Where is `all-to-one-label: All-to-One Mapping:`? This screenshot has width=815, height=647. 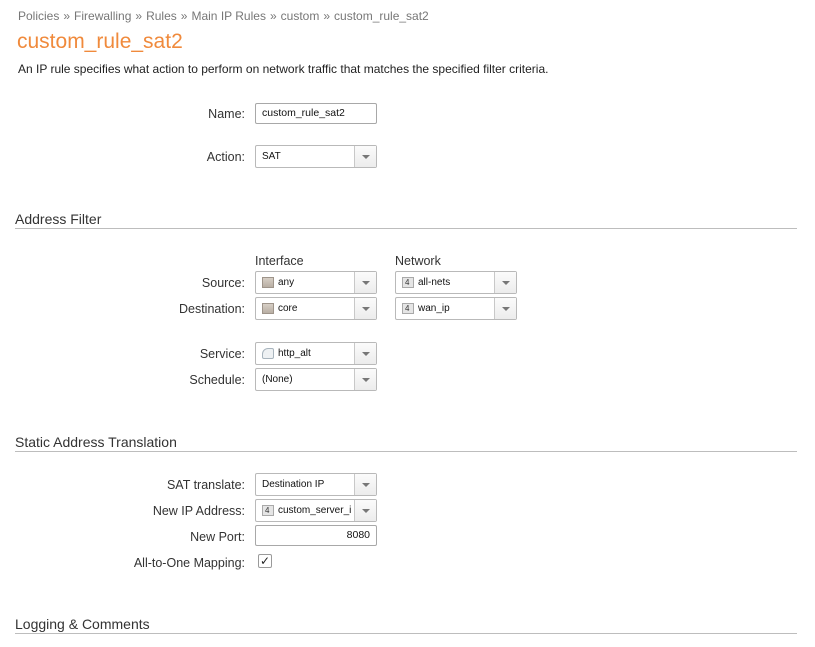
all-to-one-label: All-to-One Mapping: is located at coordinates (189, 563).